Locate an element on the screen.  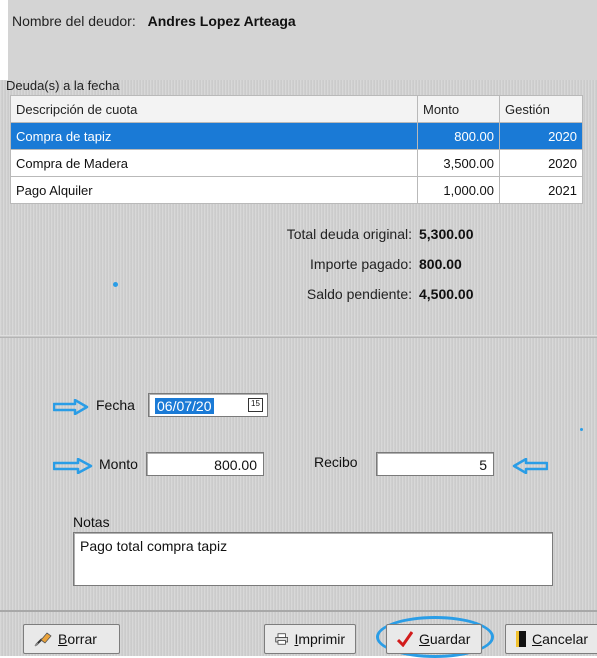
calendar-icon: 15 is located at coordinates (255, 405).